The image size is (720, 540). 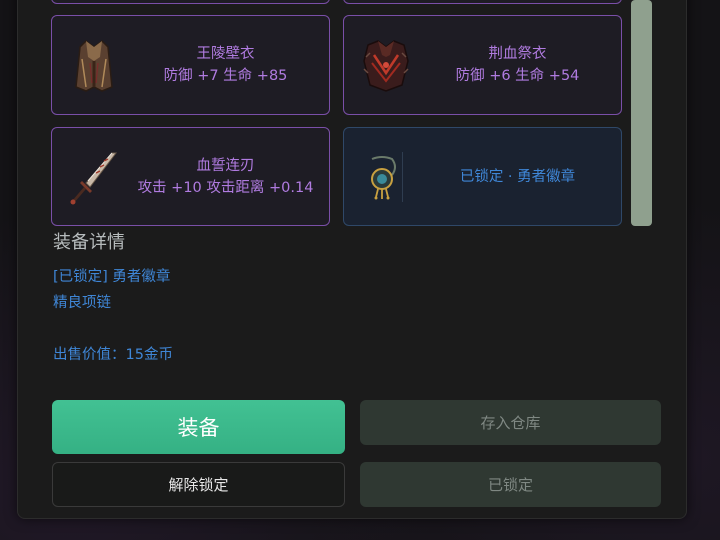 What do you see at coordinates (89, 242) in the screenshot?
I see `detail-title: 装备详情` at bounding box center [89, 242].